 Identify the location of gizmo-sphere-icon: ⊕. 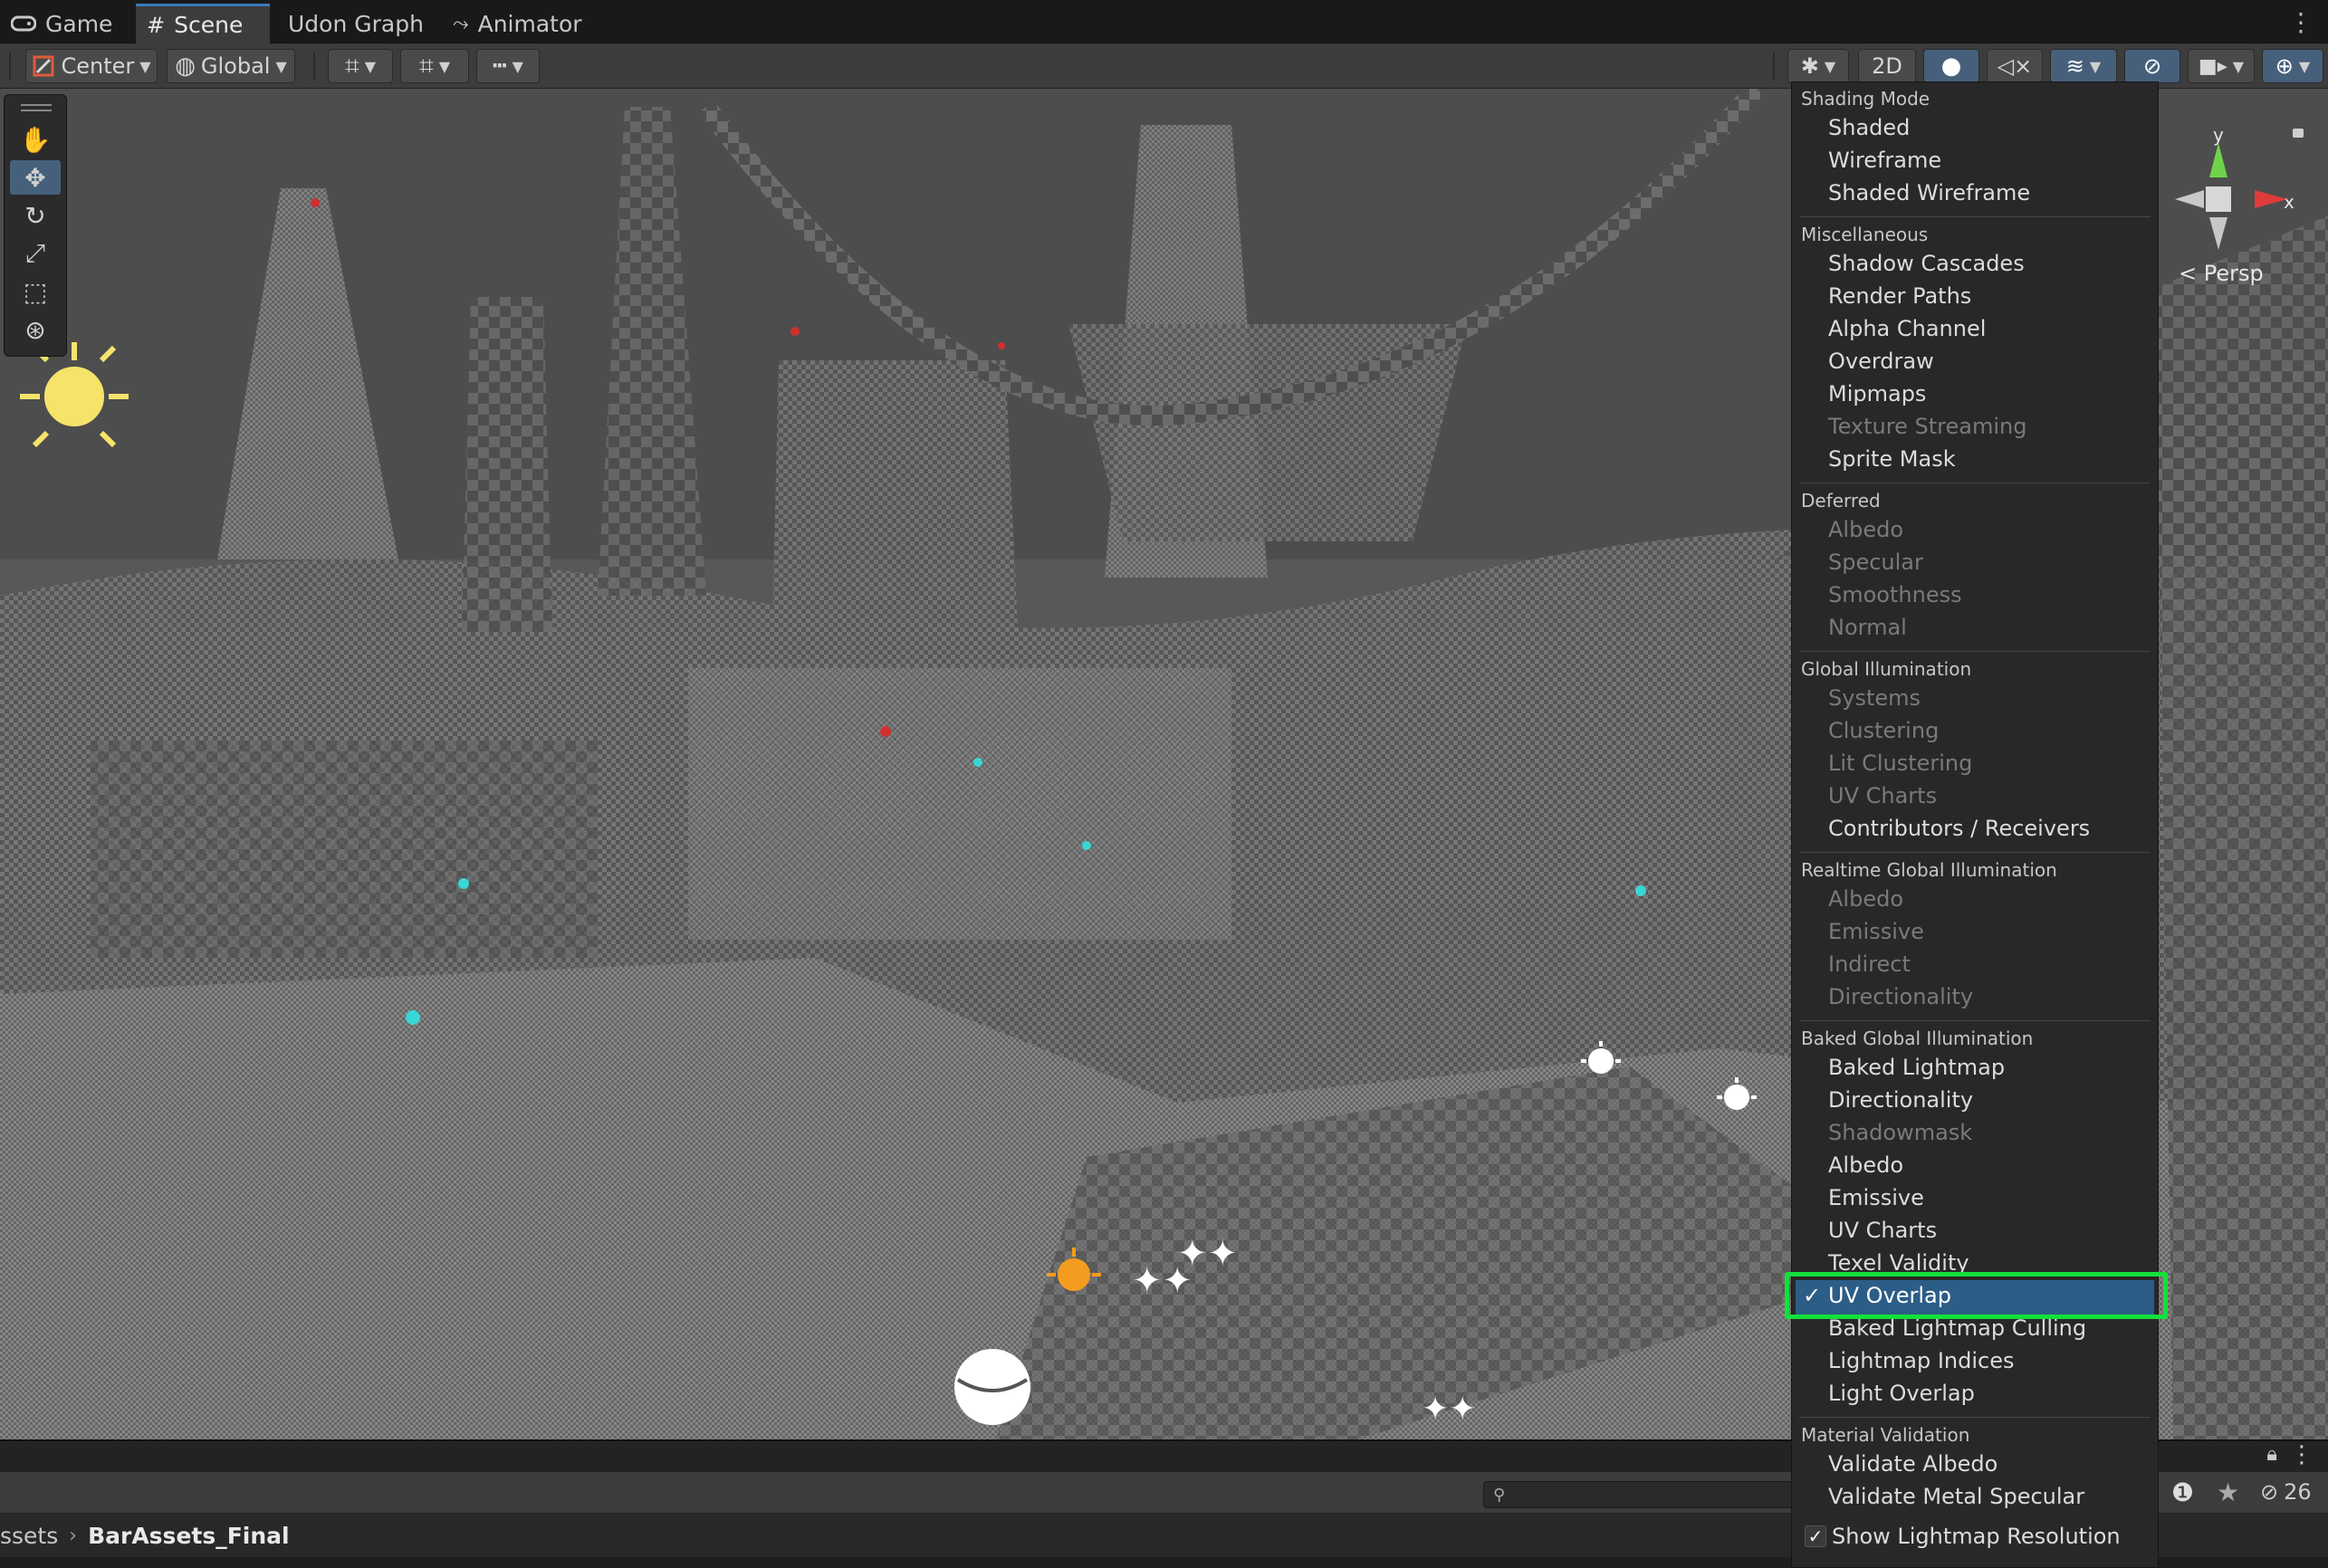
(2285, 66).